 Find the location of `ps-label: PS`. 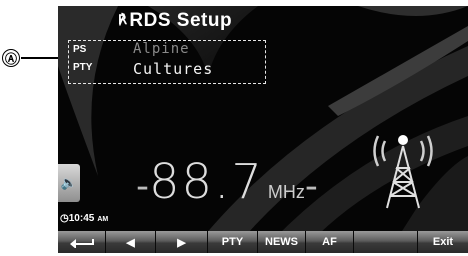

ps-label: PS is located at coordinates (80, 49).